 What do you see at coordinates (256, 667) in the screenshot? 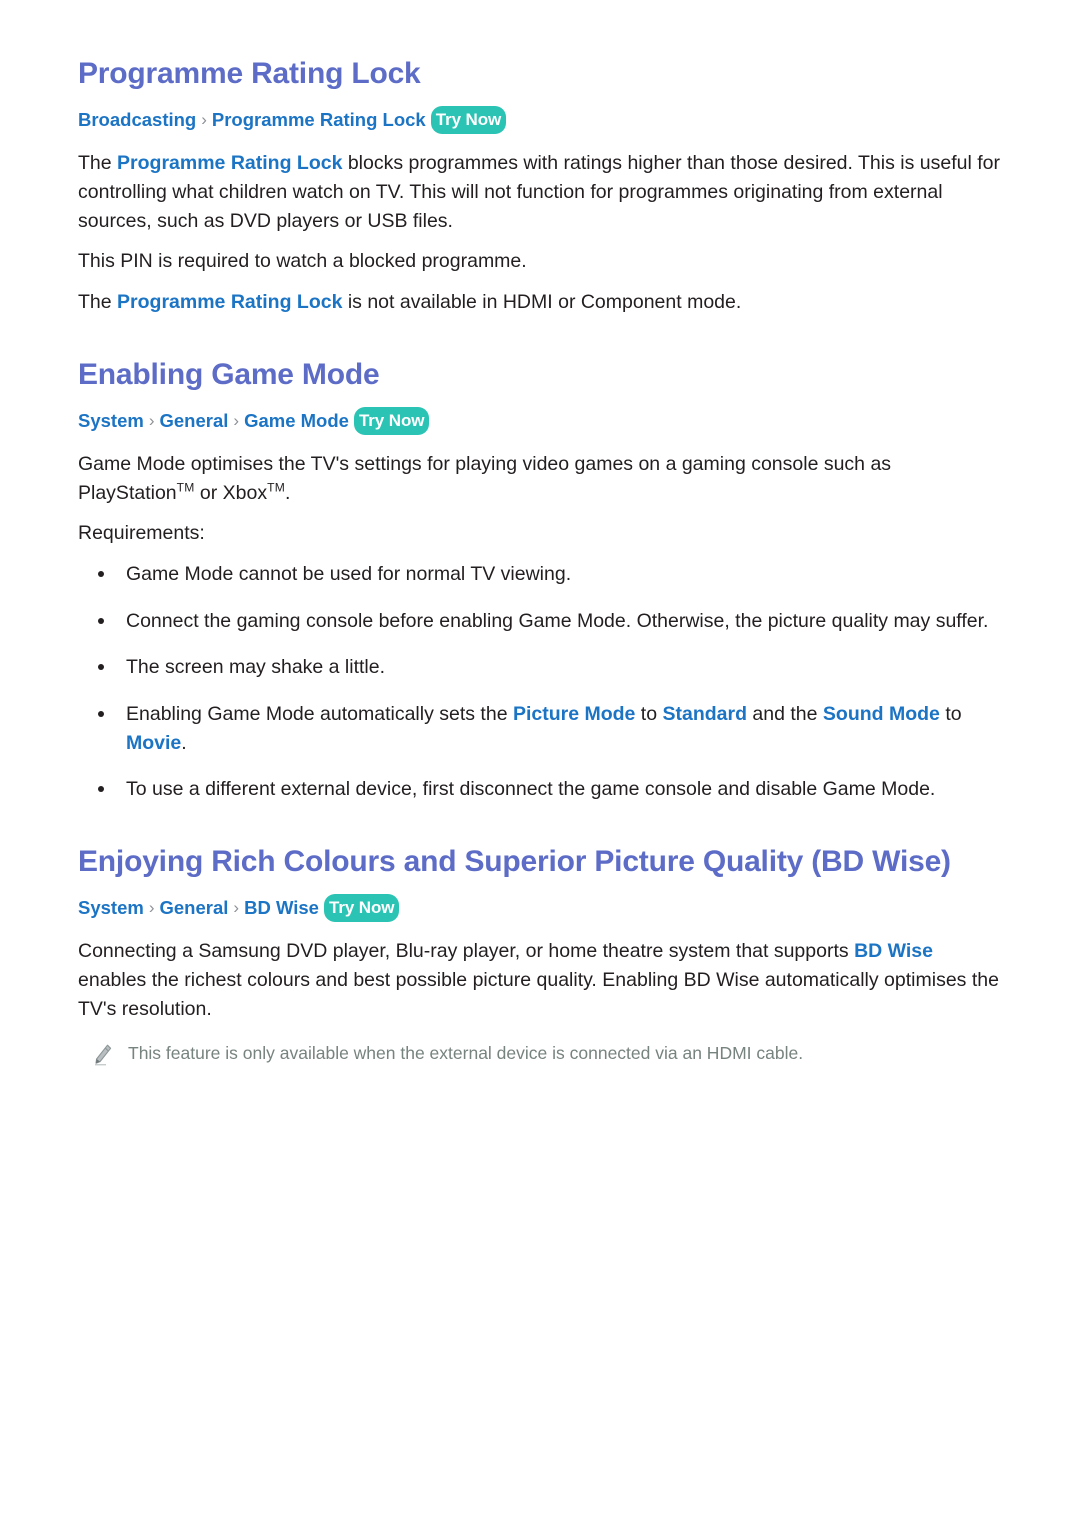
I see `text-run: The screen may shake a little.` at bounding box center [256, 667].